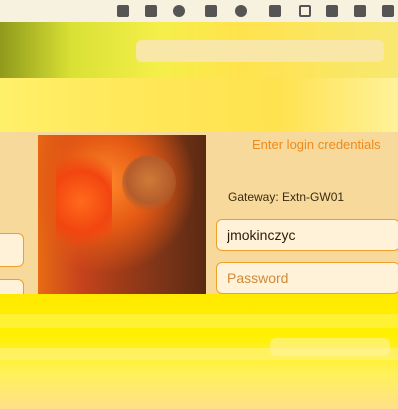 The height and width of the screenshot is (409, 398). Describe the element at coordinates (330, 347) in the screenshot. I see `blurred-button-shape` at that location.